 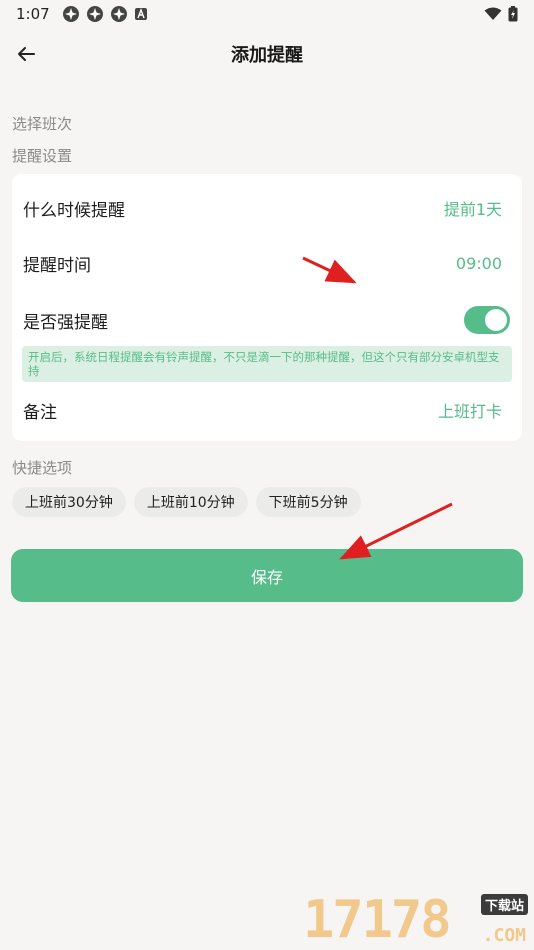 What do you see at coordinates (377, 920) in the screenshot?
I see `watermark-digits: 17178` at bounding box center [377, 920].